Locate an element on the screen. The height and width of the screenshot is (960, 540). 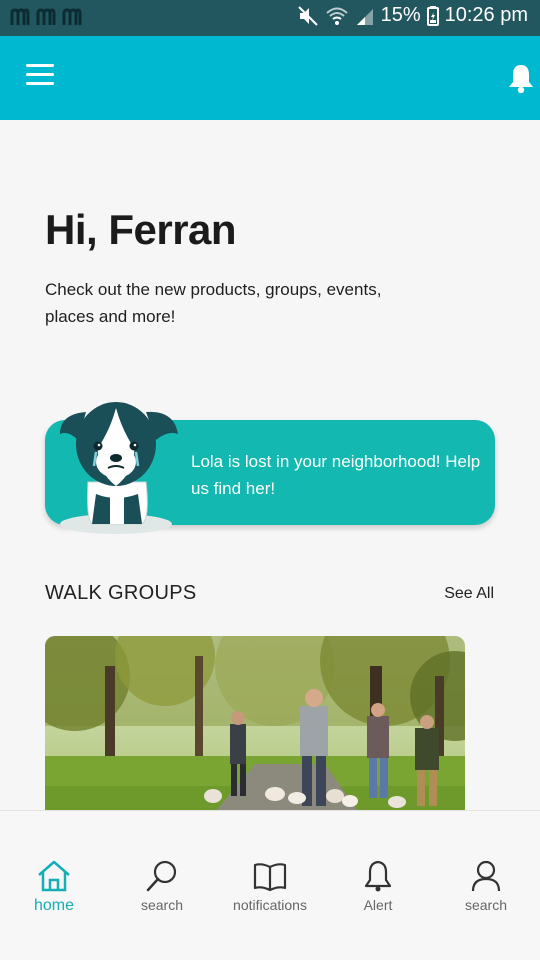
nav-home-label: home is located at coordinates (54, 905).